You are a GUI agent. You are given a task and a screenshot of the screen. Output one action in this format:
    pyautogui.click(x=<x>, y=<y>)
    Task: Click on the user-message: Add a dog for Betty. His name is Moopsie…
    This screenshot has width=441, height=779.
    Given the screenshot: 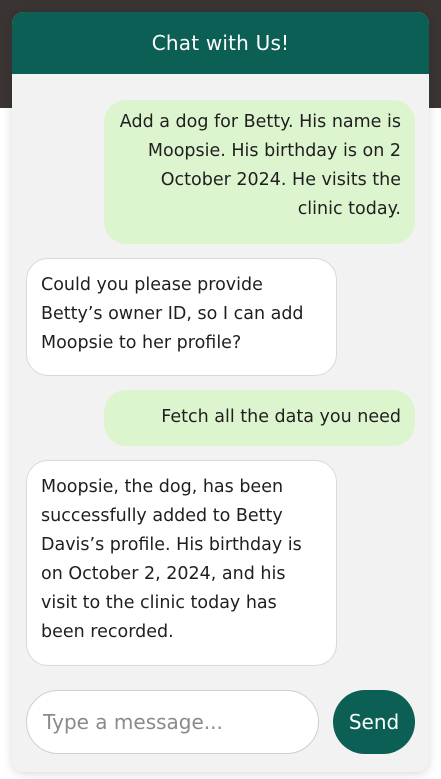 What is the action you would take?
    pyautogui.click(x=259, y=172)
    